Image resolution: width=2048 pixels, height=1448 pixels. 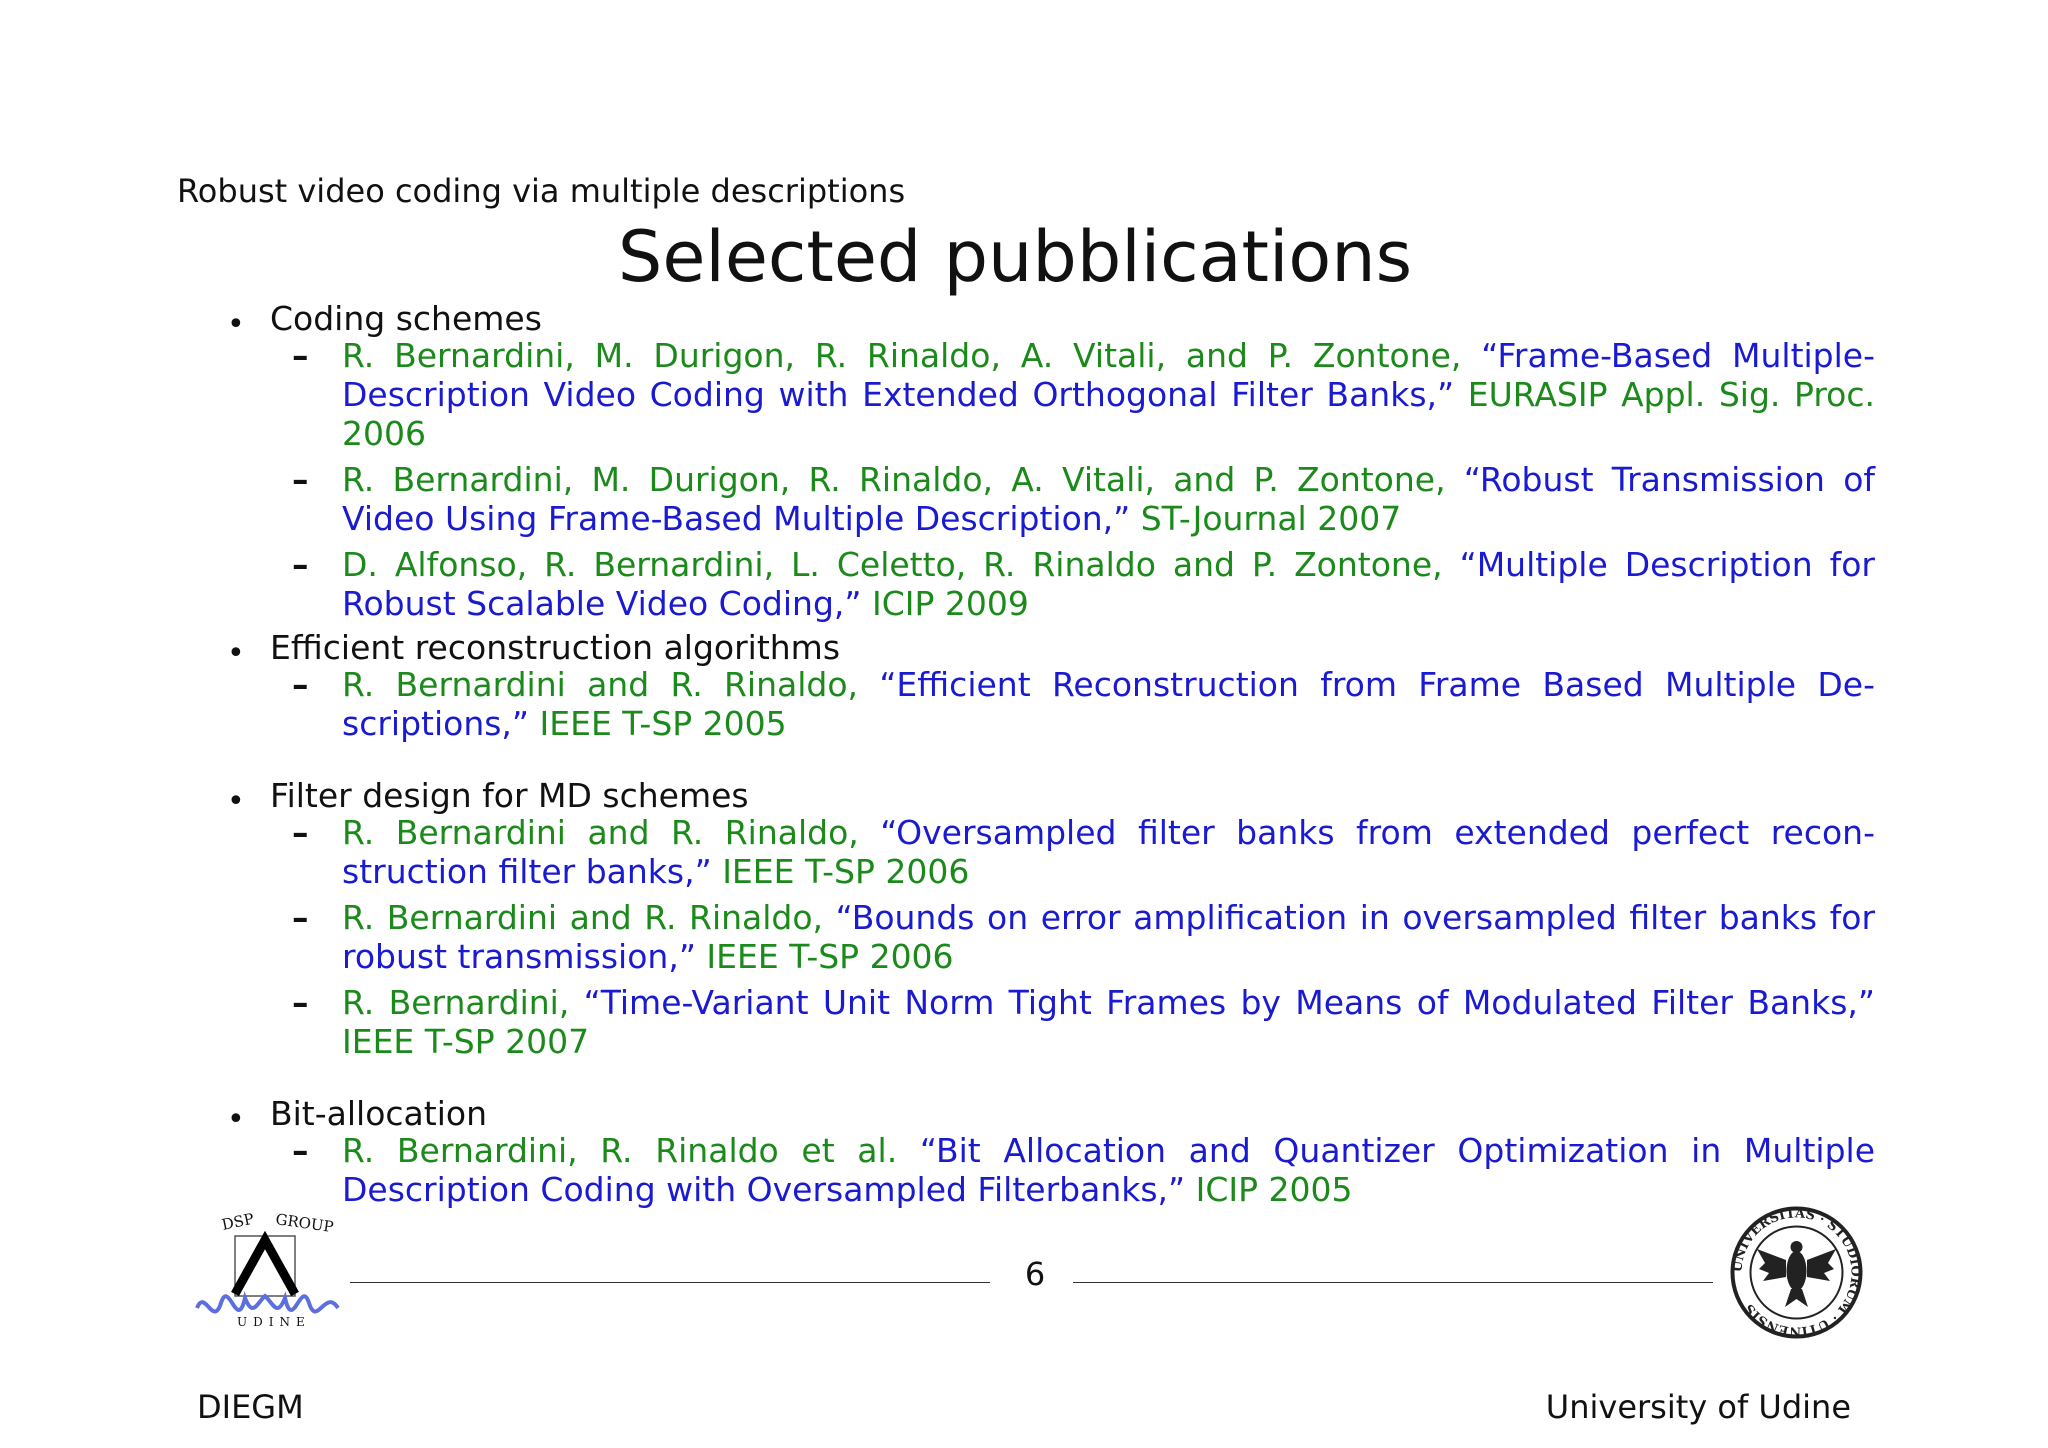 What do you see at coordinates (950, 603) in the screenshot?
I see `publication-venue: ICIP 2009` at bounding box center [950, 603].